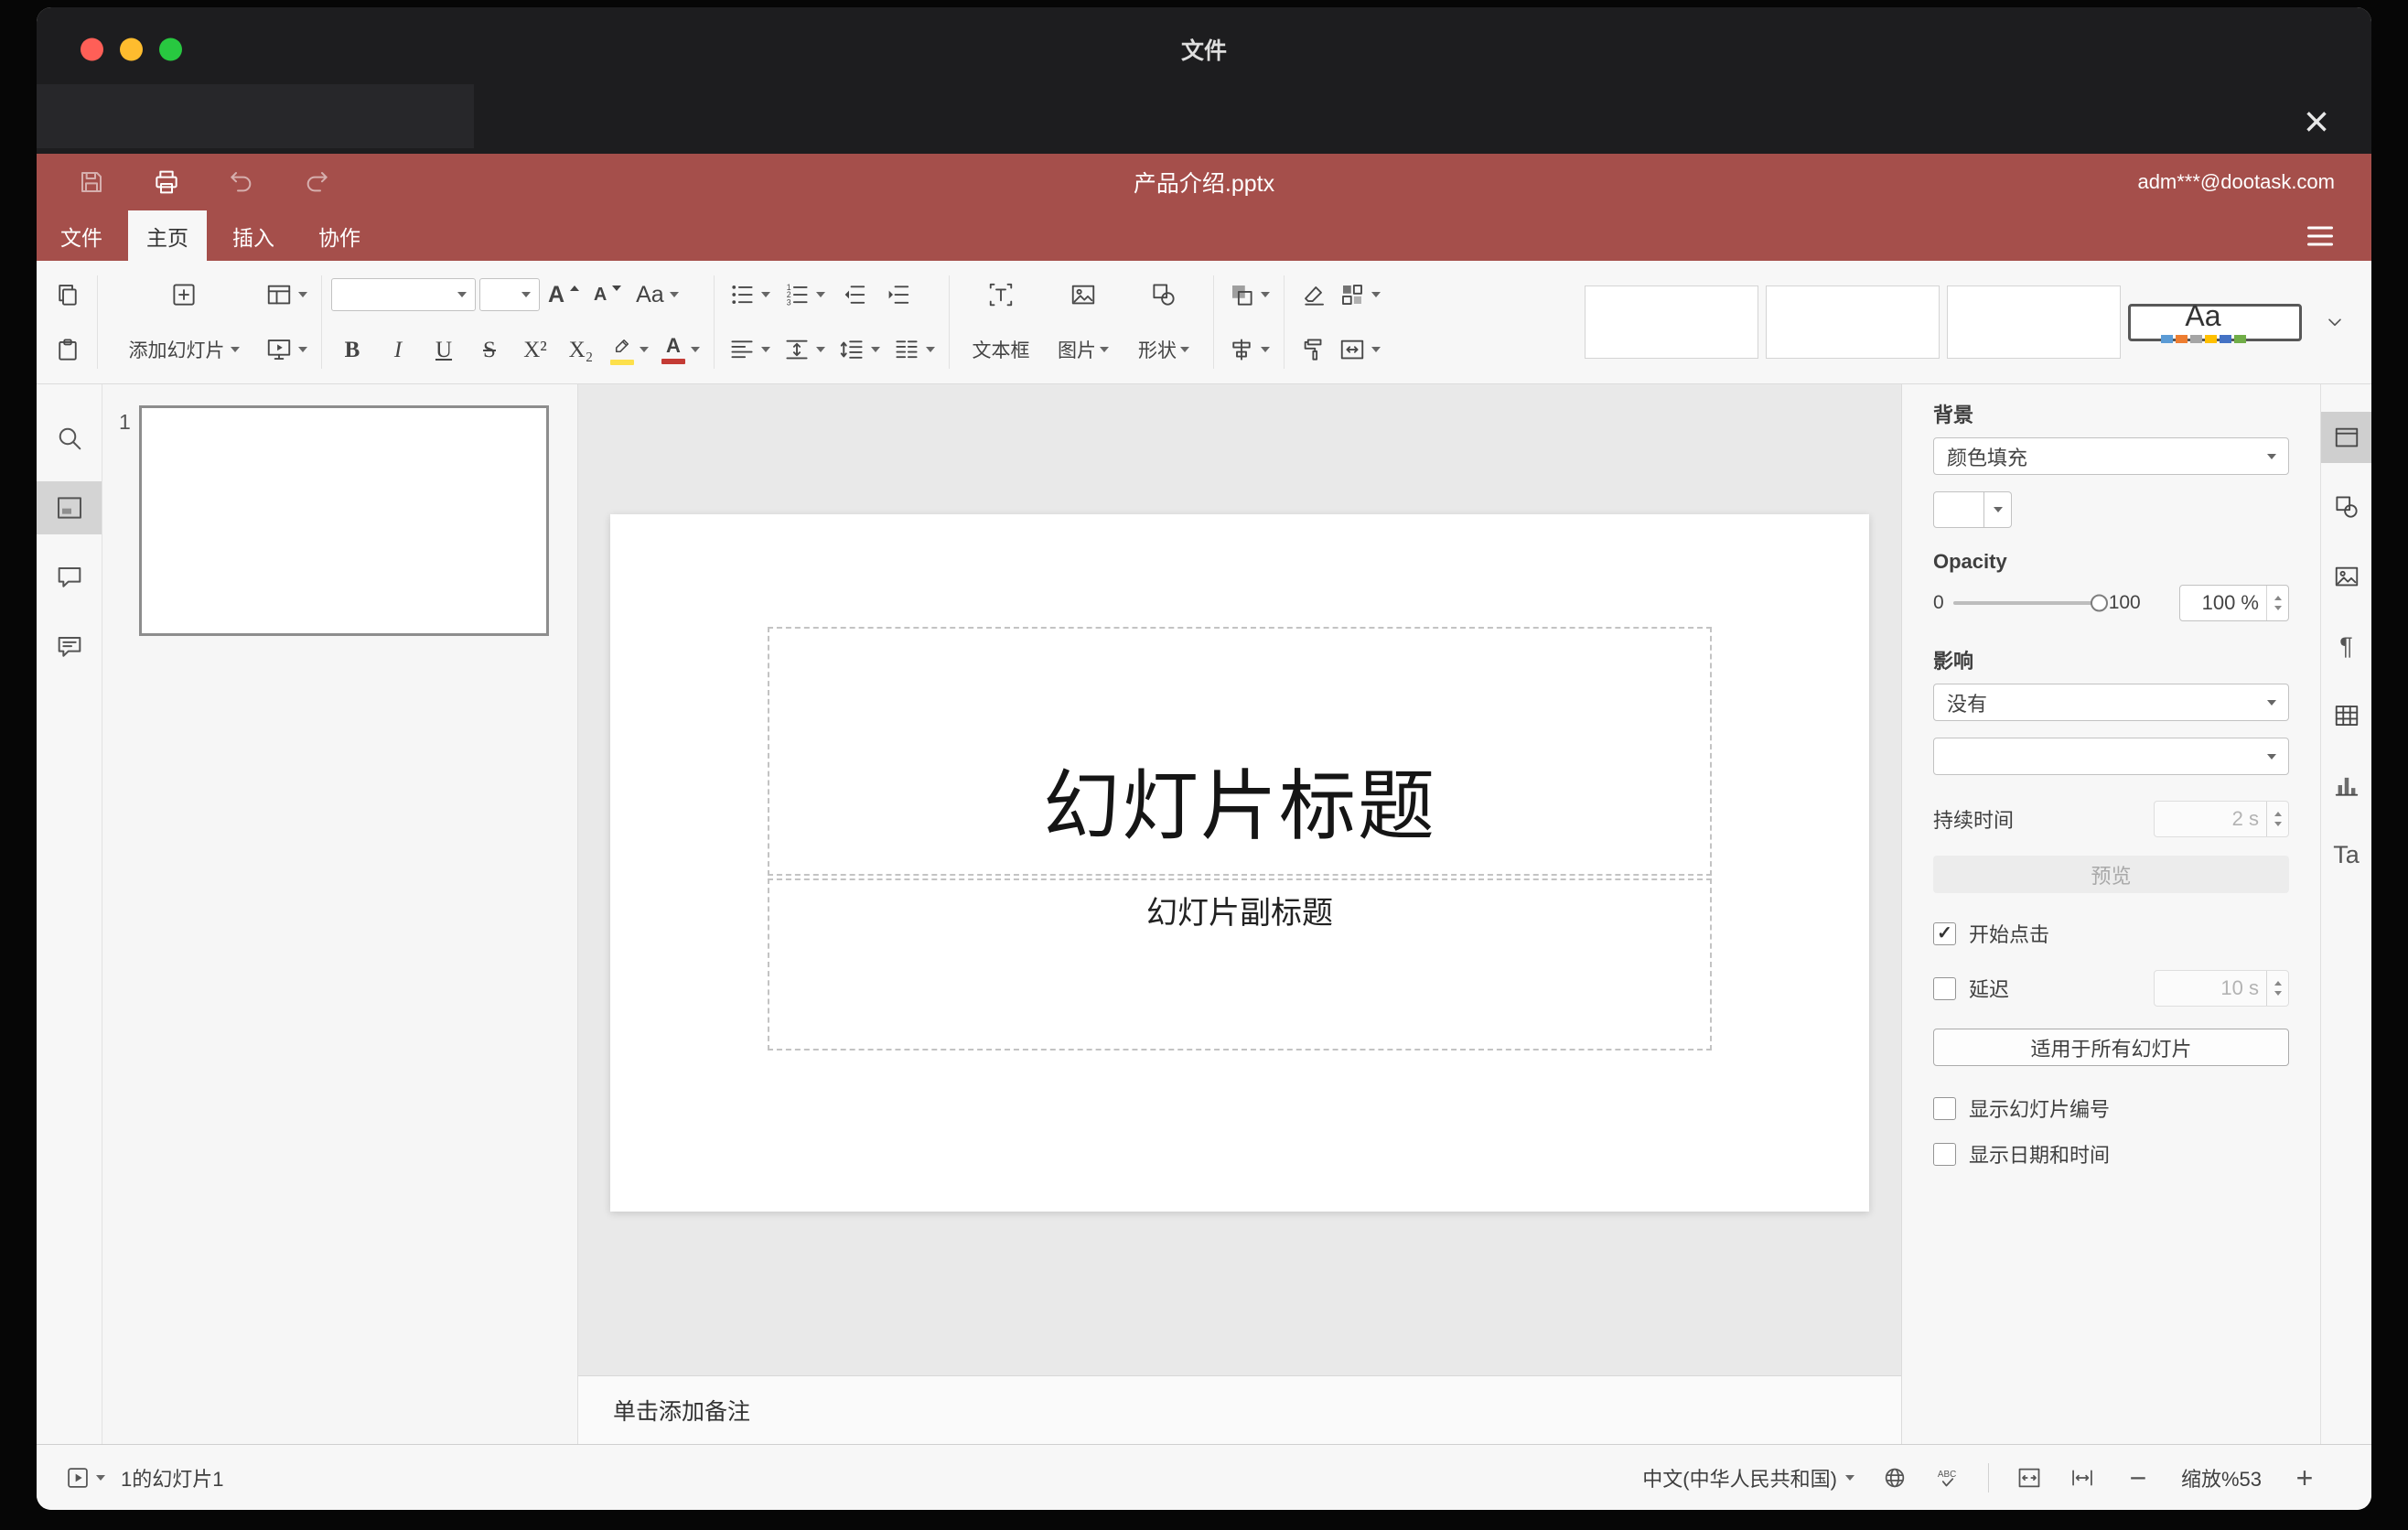  Describe the element at coordinates (184, 350) in the screenshot. I see `add-slide-menu-button: 添加幻灯片` at that location.